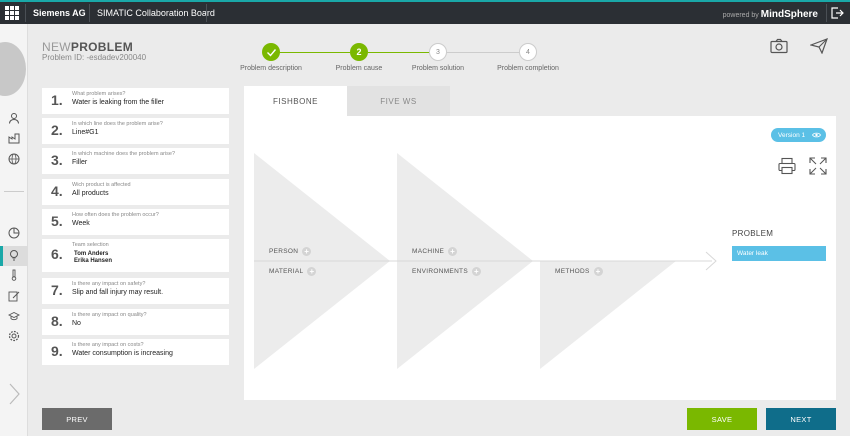 This screenshot has width=850, height=436. Describe the element at coordinates (14, 316) in the screenshot. I see `graduation-cap-icon` at that location.